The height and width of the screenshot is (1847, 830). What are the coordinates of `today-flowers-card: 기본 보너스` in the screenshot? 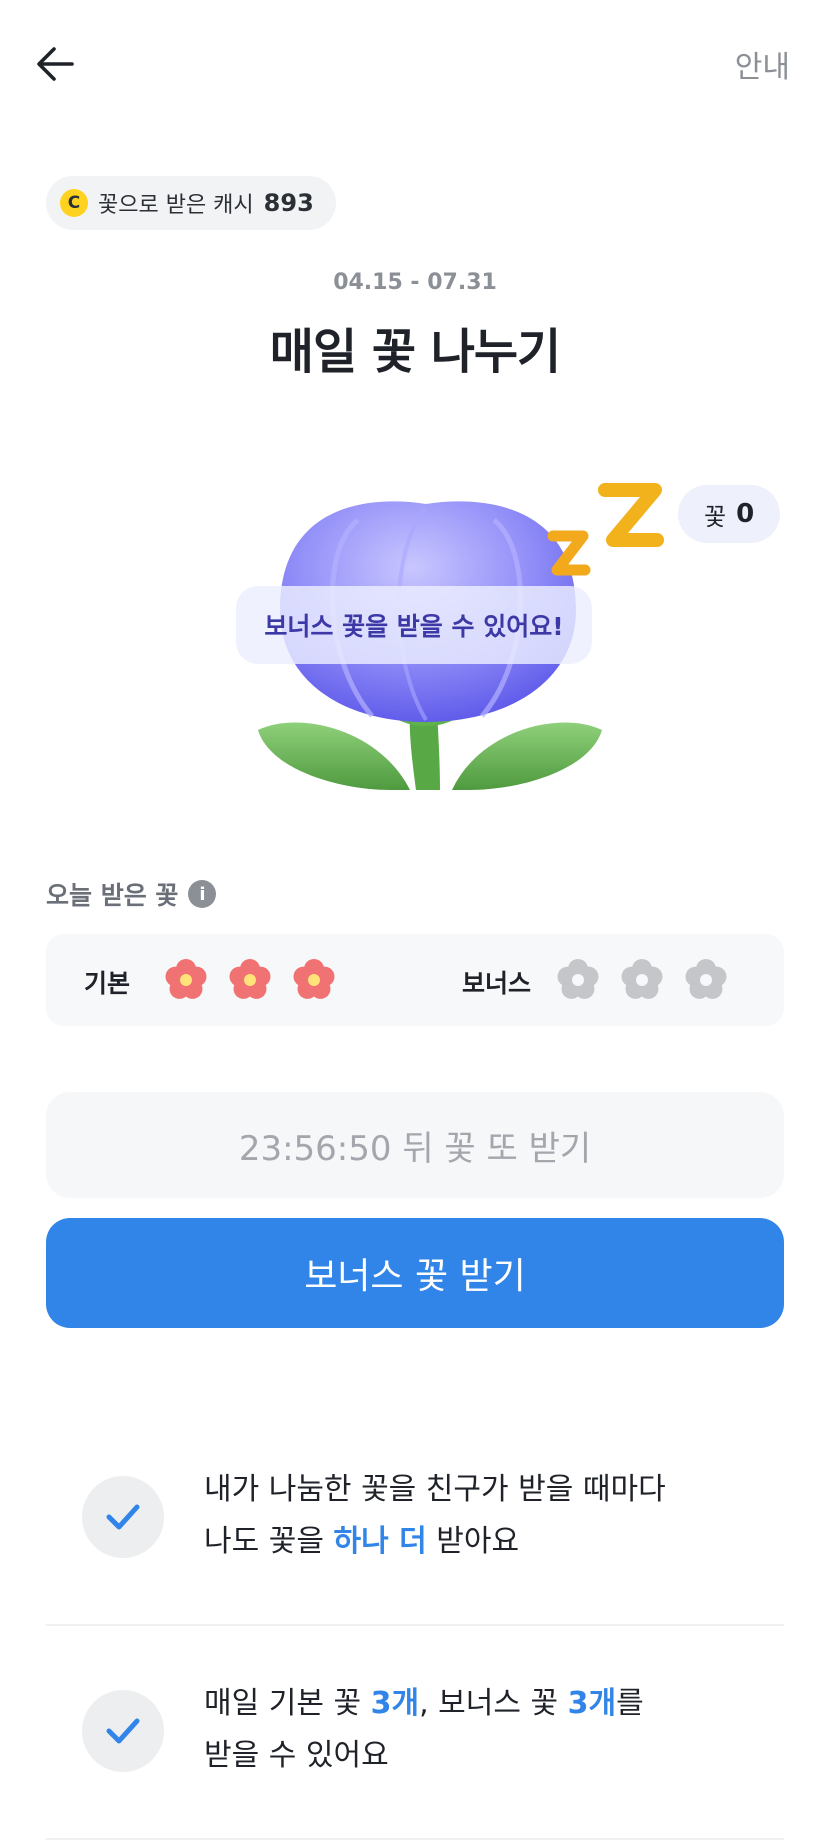 It's located at (415, 980).